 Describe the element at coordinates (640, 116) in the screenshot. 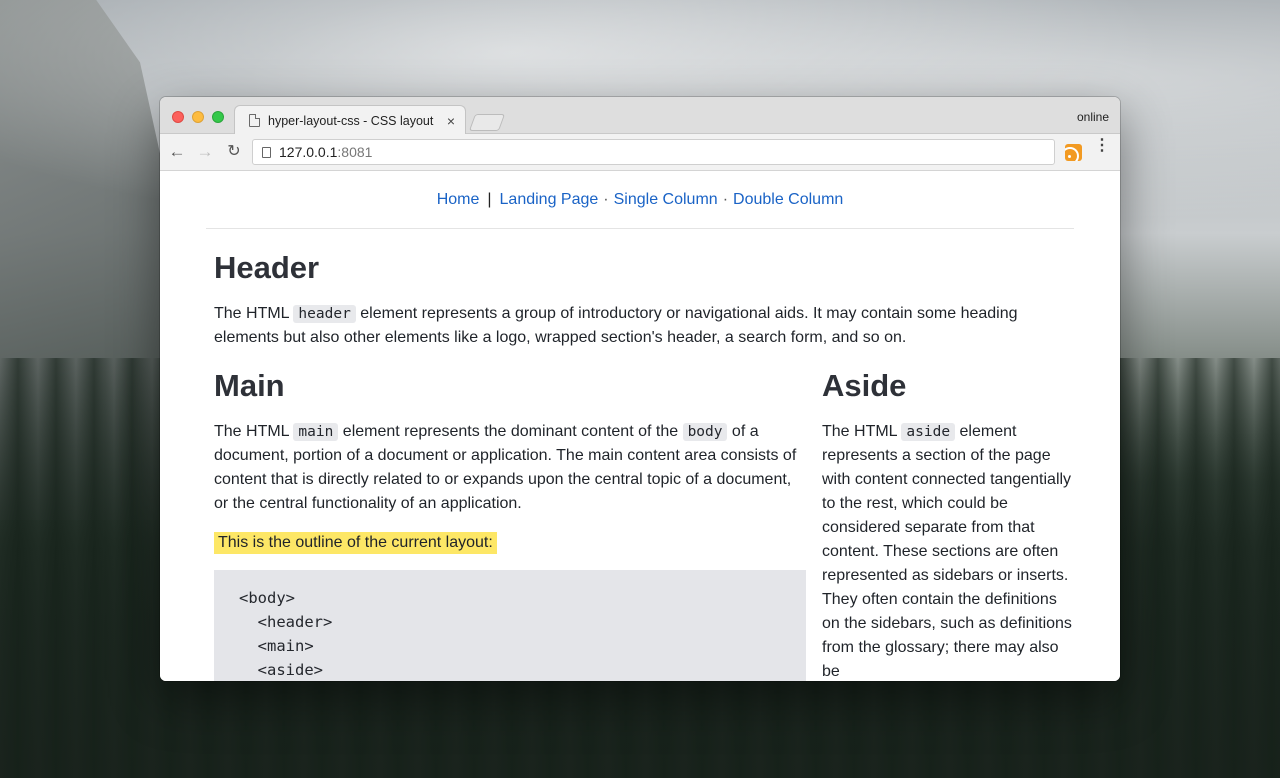

I see `title-bar: hyper-layout-css - CSS layout × online` at that location.